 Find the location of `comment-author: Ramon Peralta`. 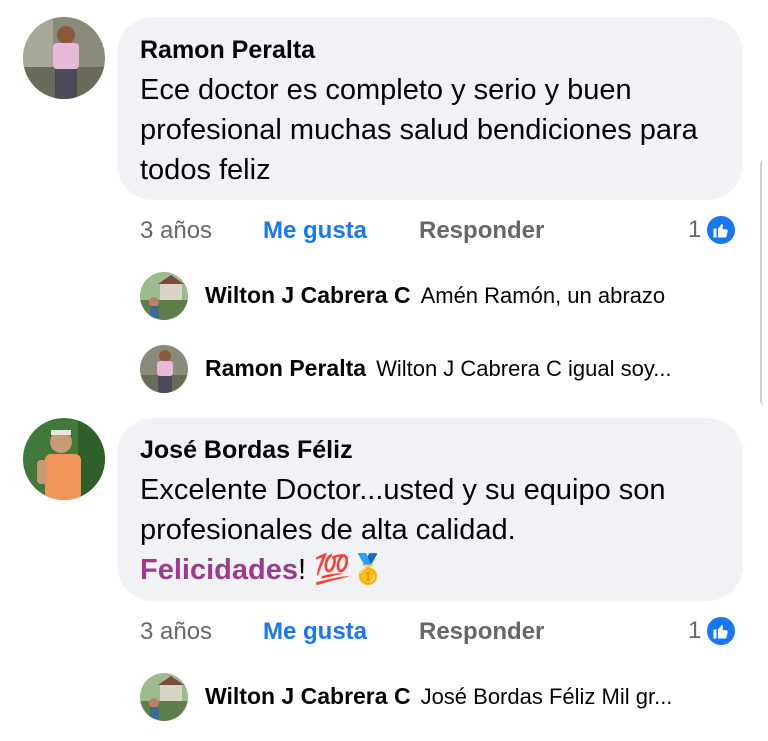

comment-author: Ramon Peralta is located at coordinates (227, 50).